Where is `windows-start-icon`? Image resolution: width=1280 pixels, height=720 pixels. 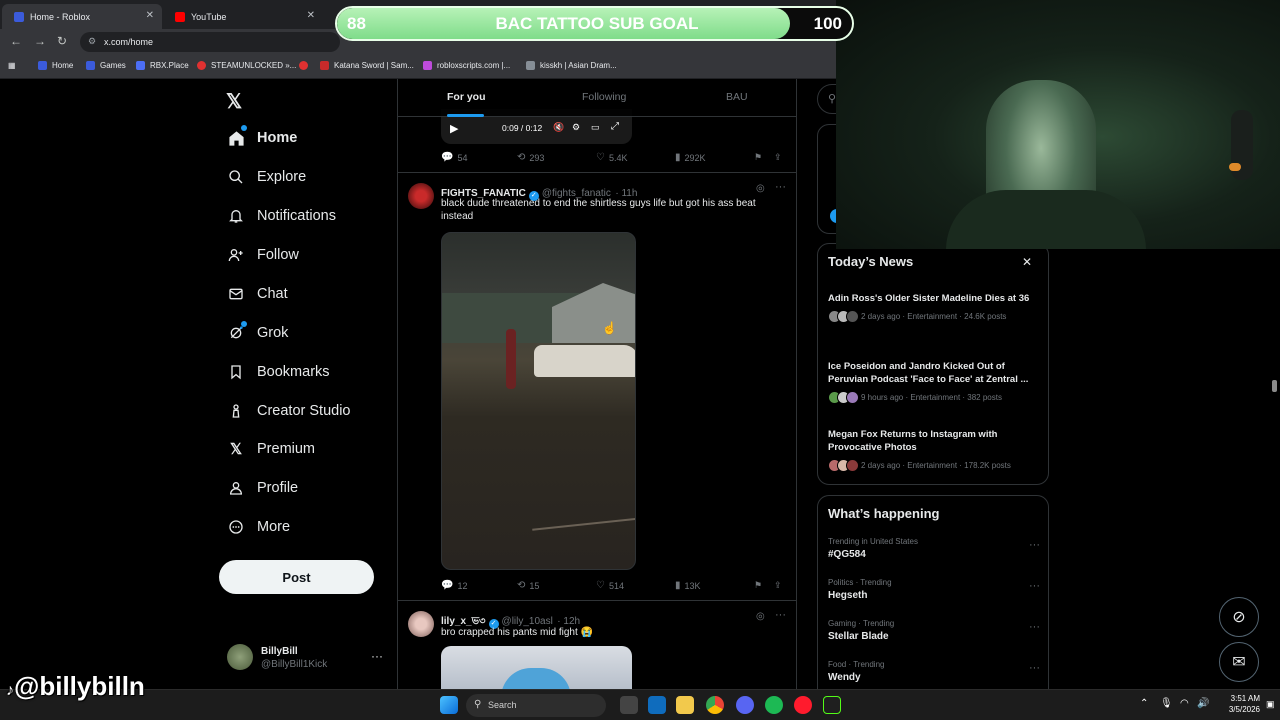
windows-start-icon is located at coordinates (449, 705).